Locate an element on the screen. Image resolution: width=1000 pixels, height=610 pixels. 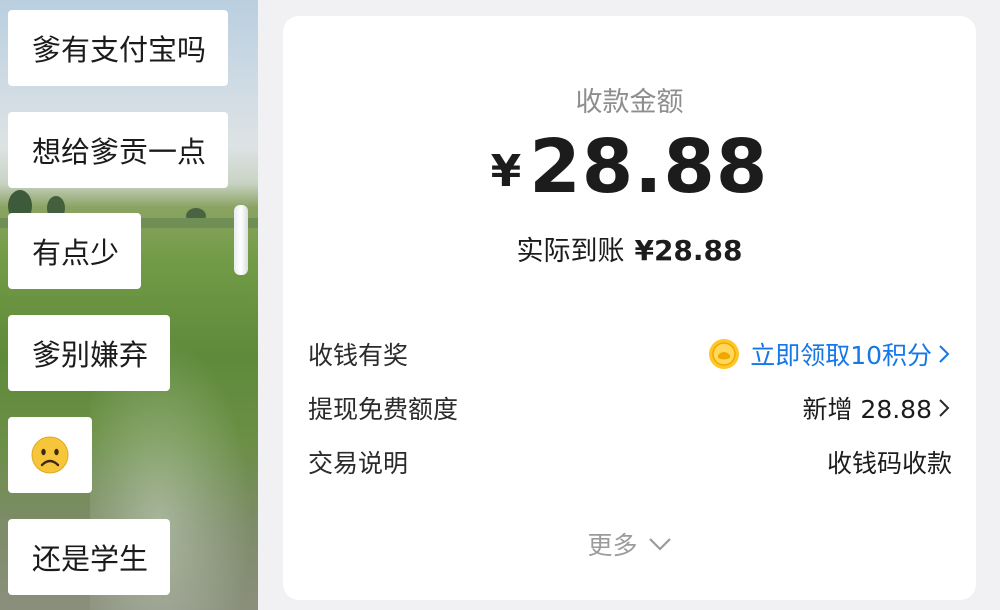
chat-bubble: 有点少 is located at coordinates (75, 251).